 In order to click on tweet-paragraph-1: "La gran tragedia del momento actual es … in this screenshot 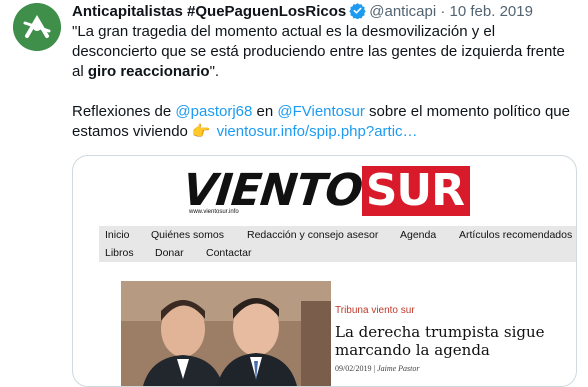, I will do `click(322, 52)`.